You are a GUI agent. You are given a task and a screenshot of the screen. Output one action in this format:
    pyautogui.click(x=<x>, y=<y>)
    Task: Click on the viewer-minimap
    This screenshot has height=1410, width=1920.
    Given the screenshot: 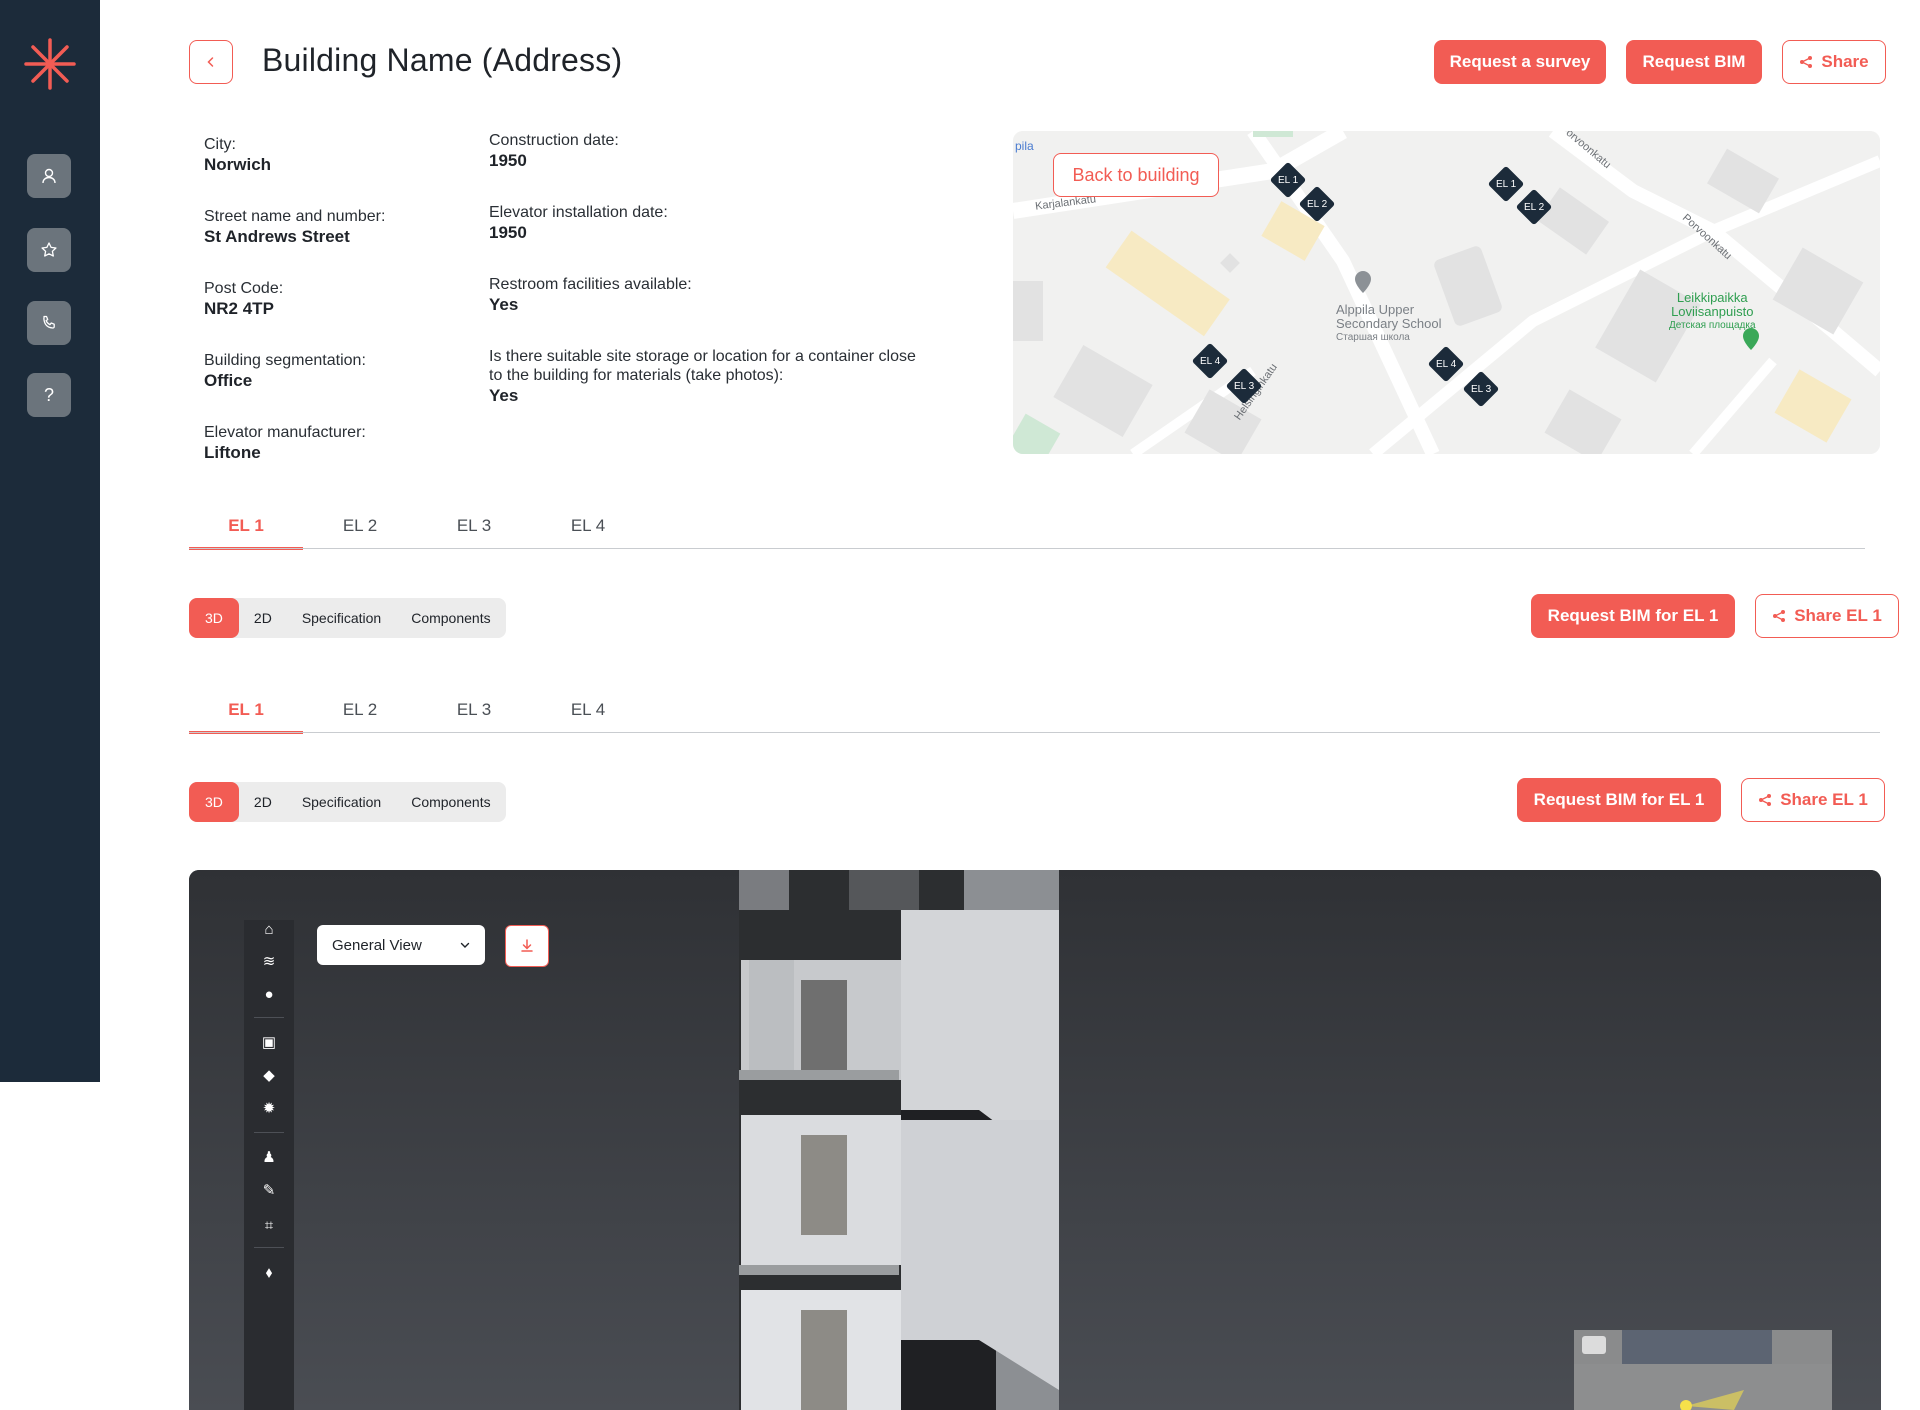 What is the action you would take?
    pyautogui.click(x=1703, y=1370)
    